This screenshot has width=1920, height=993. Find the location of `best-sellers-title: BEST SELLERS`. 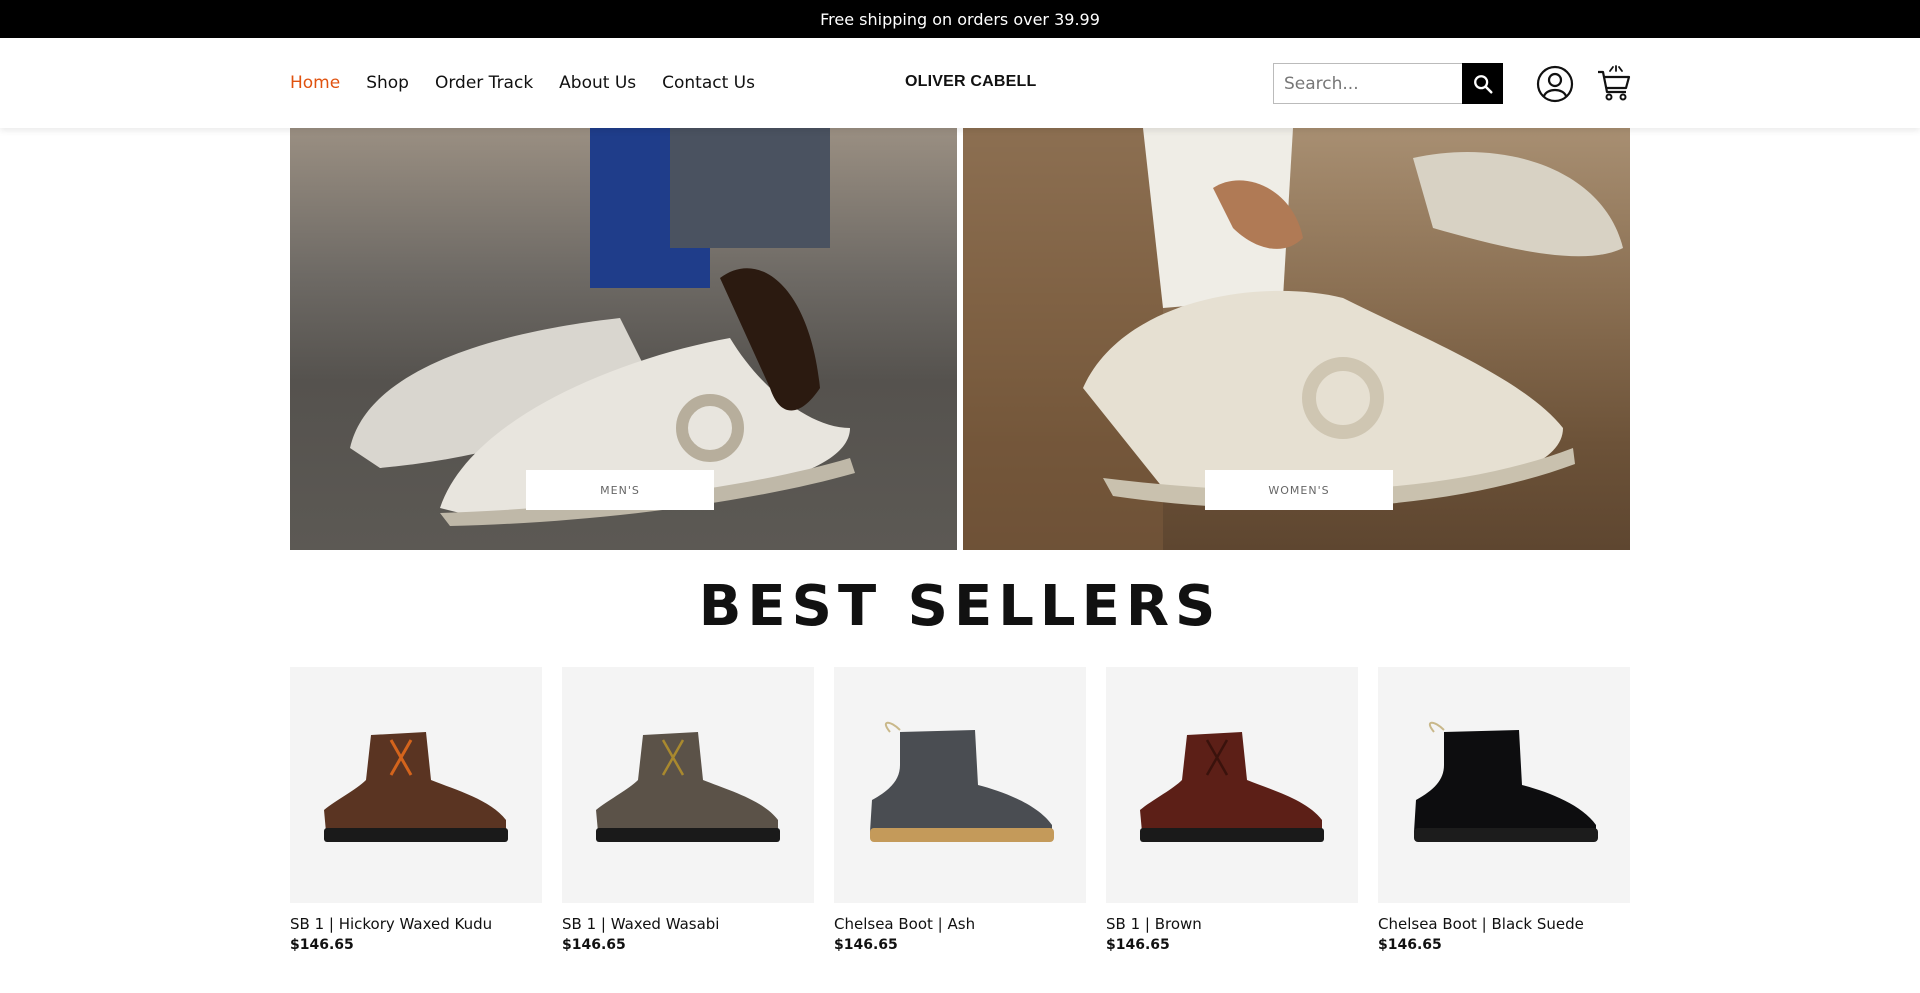

best-sellers-title: BEST SELLERS is located at coordinates (960, 606).